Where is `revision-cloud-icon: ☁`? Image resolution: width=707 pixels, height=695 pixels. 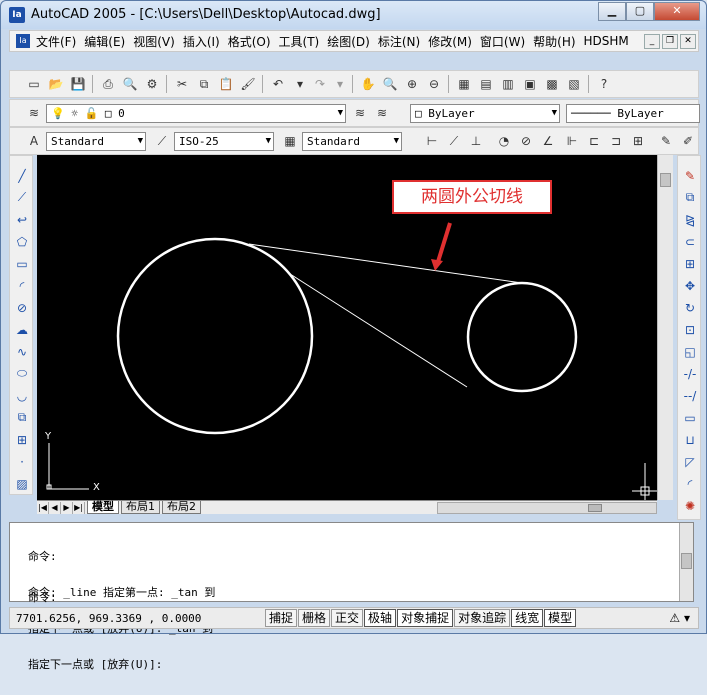
revision-cloud-icon: ☁ is located at coordinates (22, 329).